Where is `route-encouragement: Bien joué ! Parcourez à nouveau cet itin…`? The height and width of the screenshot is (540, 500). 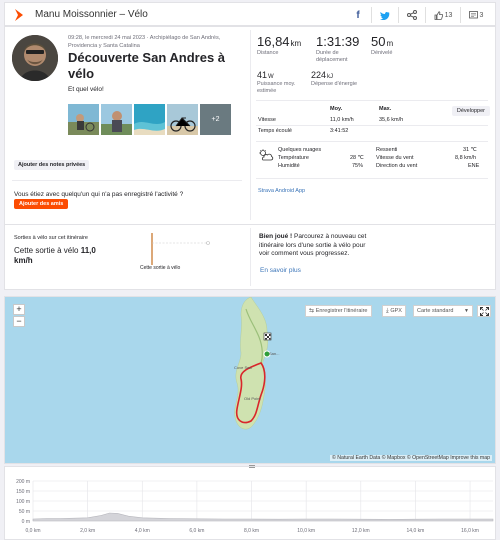
route-encouragement: Bien joué ! Parcourez à nouveau cet itin… is located at coordinates (314, 246).